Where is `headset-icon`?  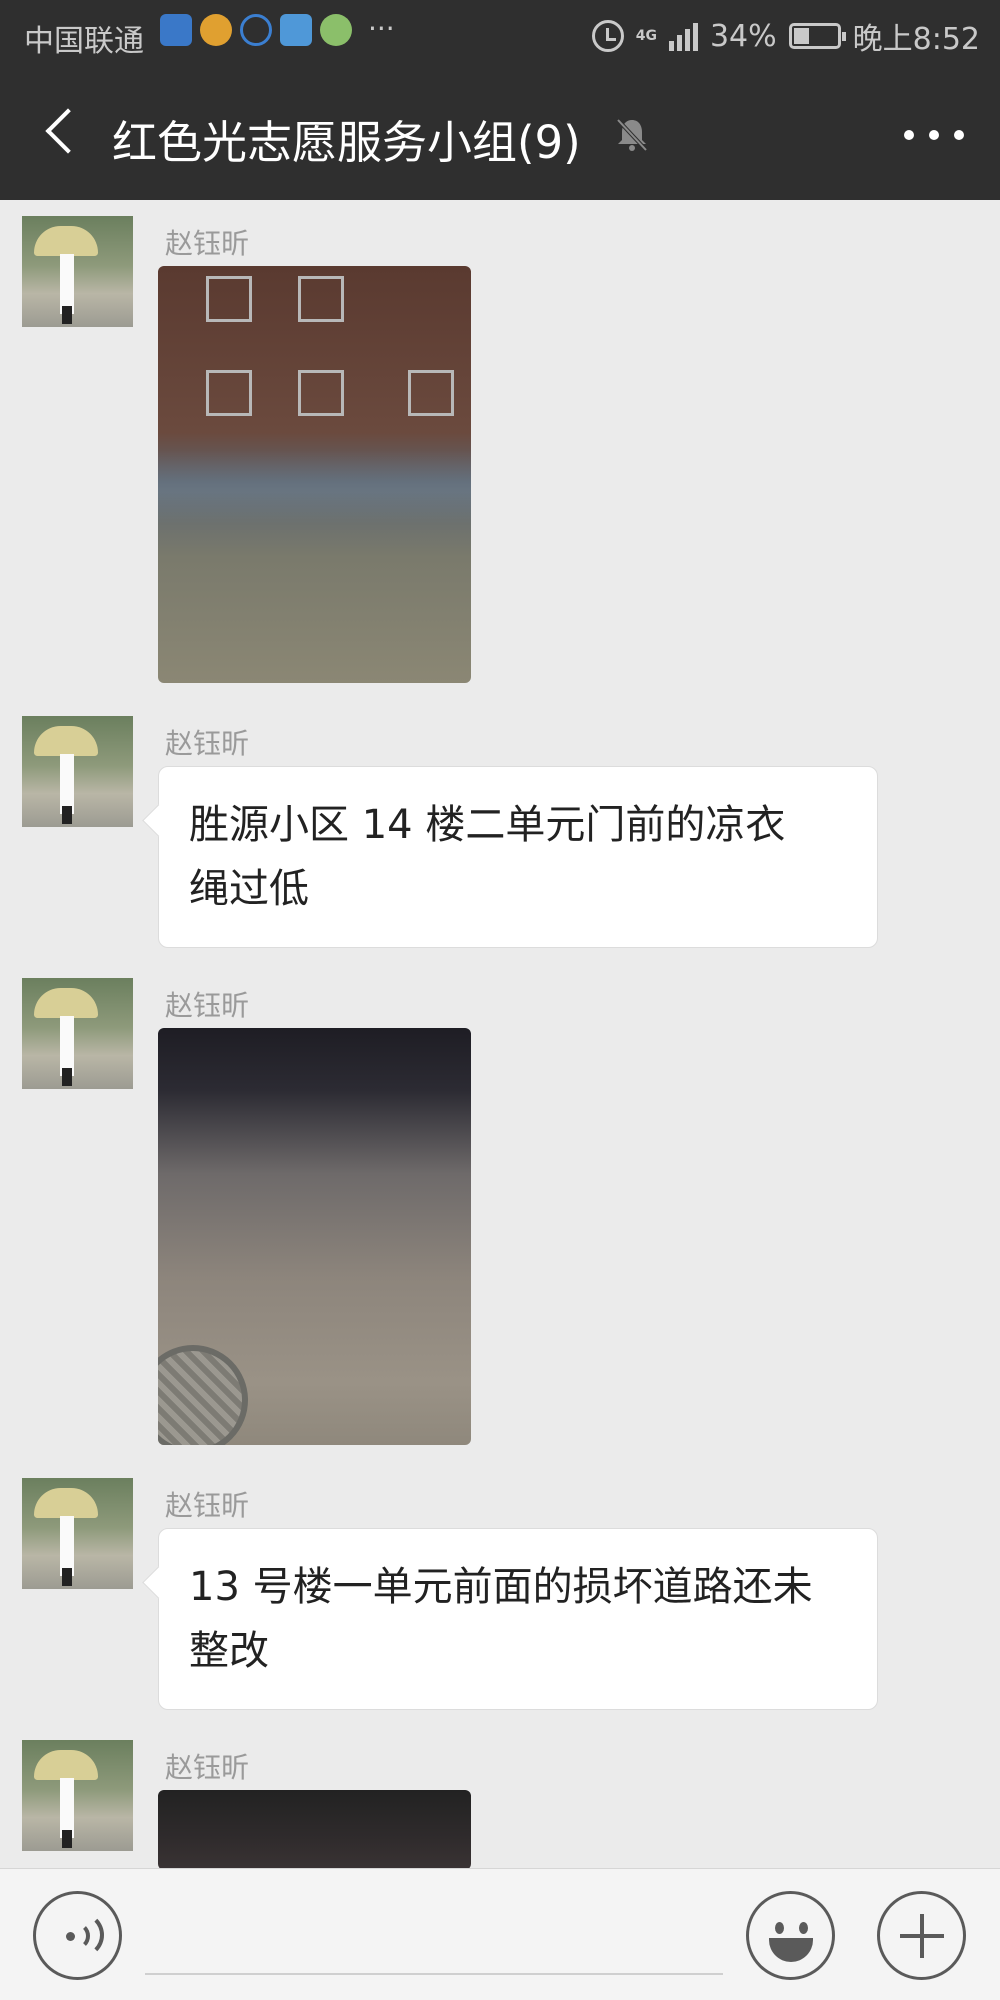 headset-icon is located at coordinates (256, 30).